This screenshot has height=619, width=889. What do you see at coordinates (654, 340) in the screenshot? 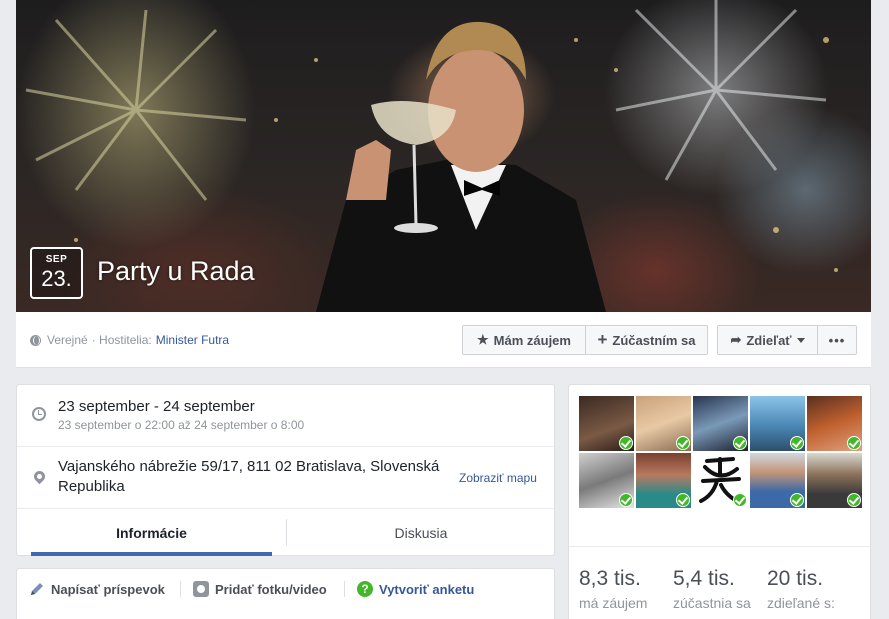
I see `going-label: Zúčastním sa` at bounding box center [654, 340].